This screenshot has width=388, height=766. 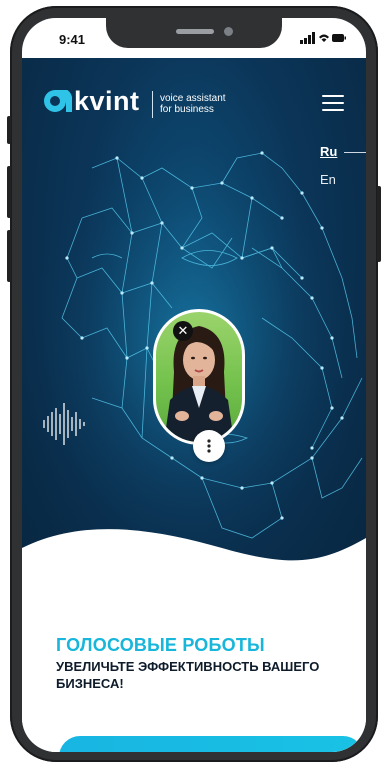 What do you see at coordinates (209, 446) in the screenshot?
I see `more-vertical-icon` at bounding box center [209, 446].